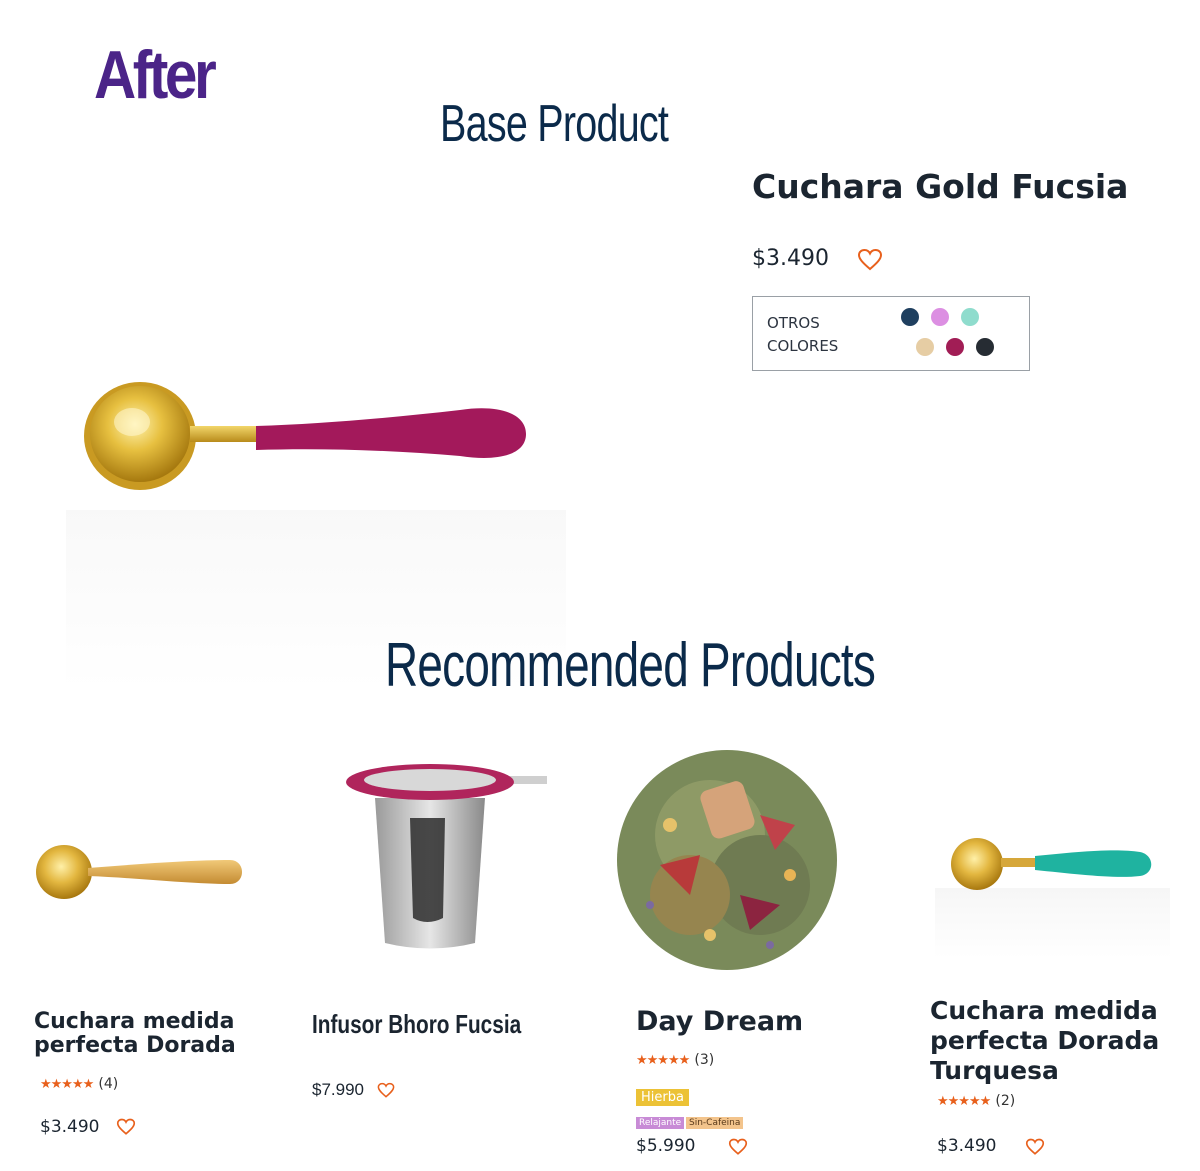 This screenshot has height=1171, width=1200. What do you see at coordinates (985, 347) in the screenshot?
I see `color-swatch-black` at bounding box center [985, 347].